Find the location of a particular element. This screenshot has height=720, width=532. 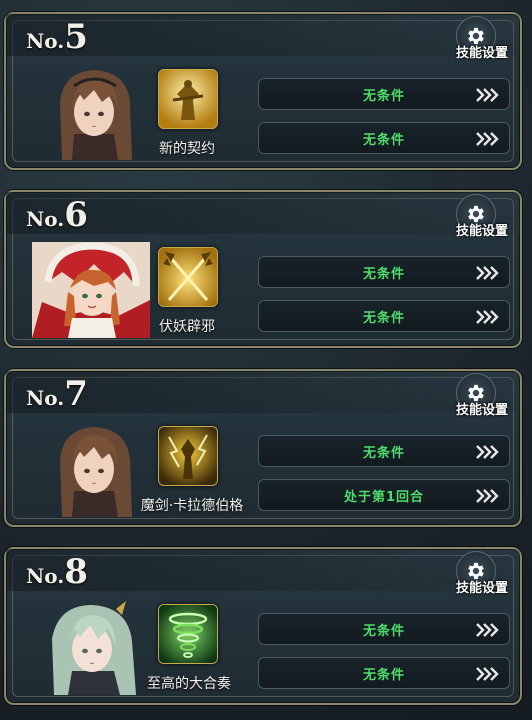

green-tornado-skill-icon is located at coordinates (188, 634).